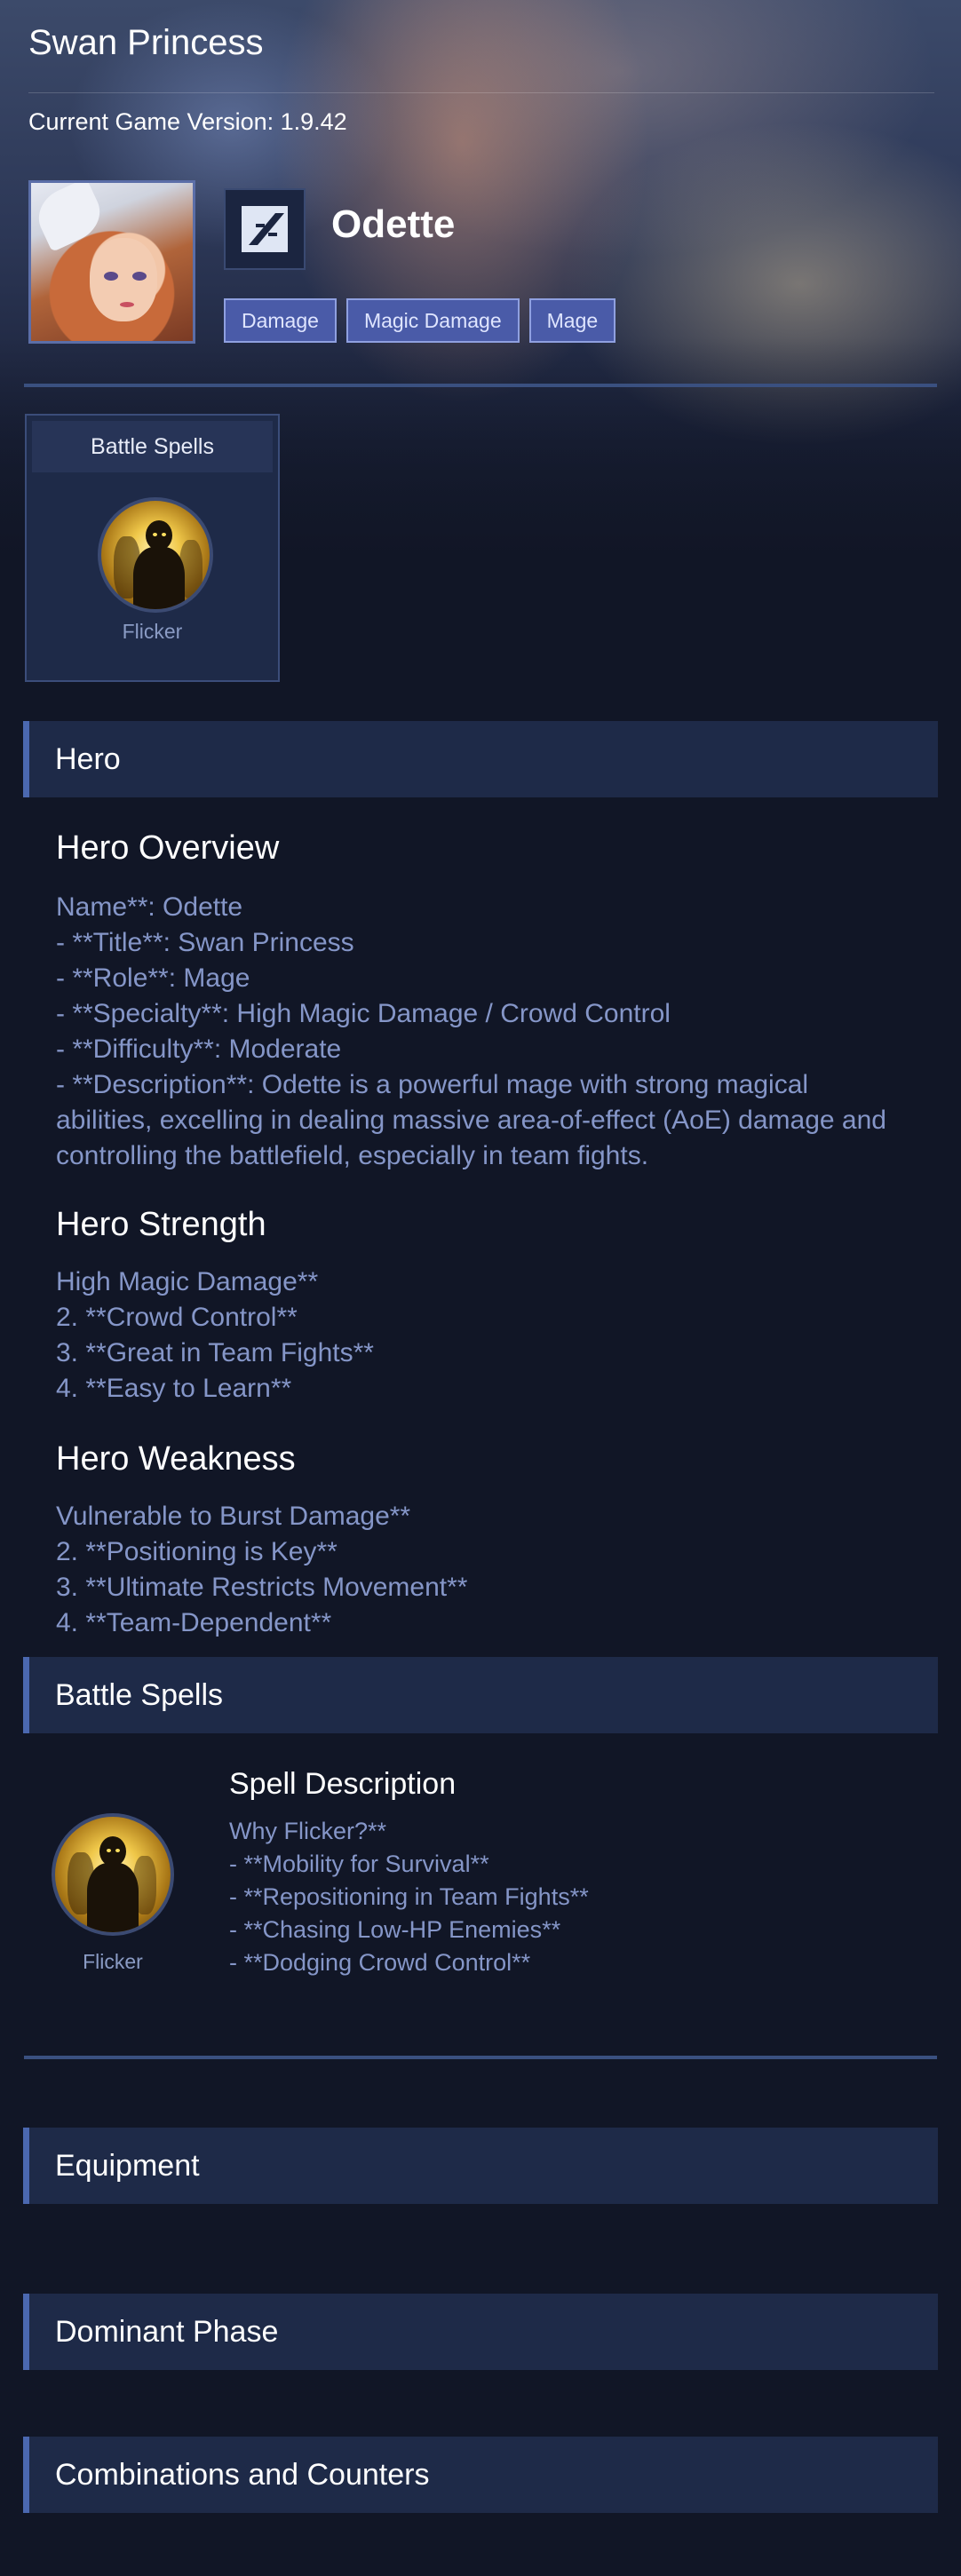  Describe the element at coordinates (480, 2475) in the screenshot. I see `section-combinations-and-counters: Combinations and Counters` at that location.